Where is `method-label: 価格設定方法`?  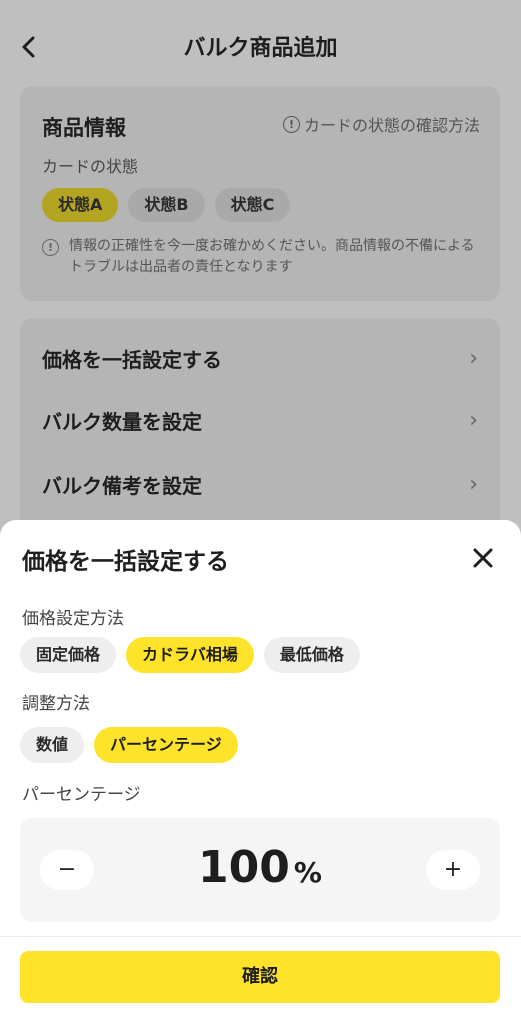 method-label: 価格設定方法 is located at coordinates (73, 619).